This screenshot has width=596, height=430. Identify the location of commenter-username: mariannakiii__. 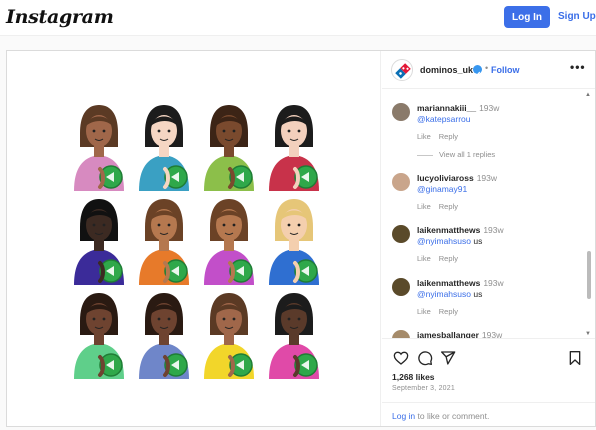
(446, 108).